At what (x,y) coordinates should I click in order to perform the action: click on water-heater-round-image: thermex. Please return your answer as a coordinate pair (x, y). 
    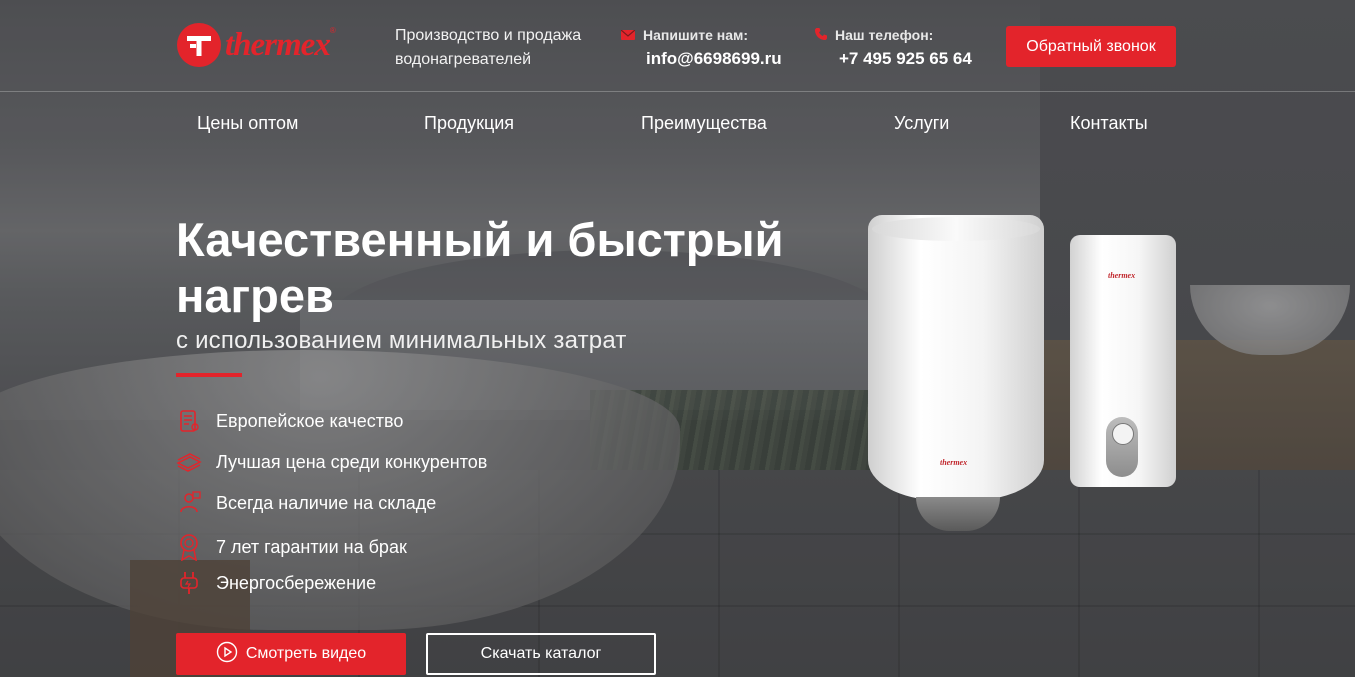
    Looking at the image, I should click on (956, 375).